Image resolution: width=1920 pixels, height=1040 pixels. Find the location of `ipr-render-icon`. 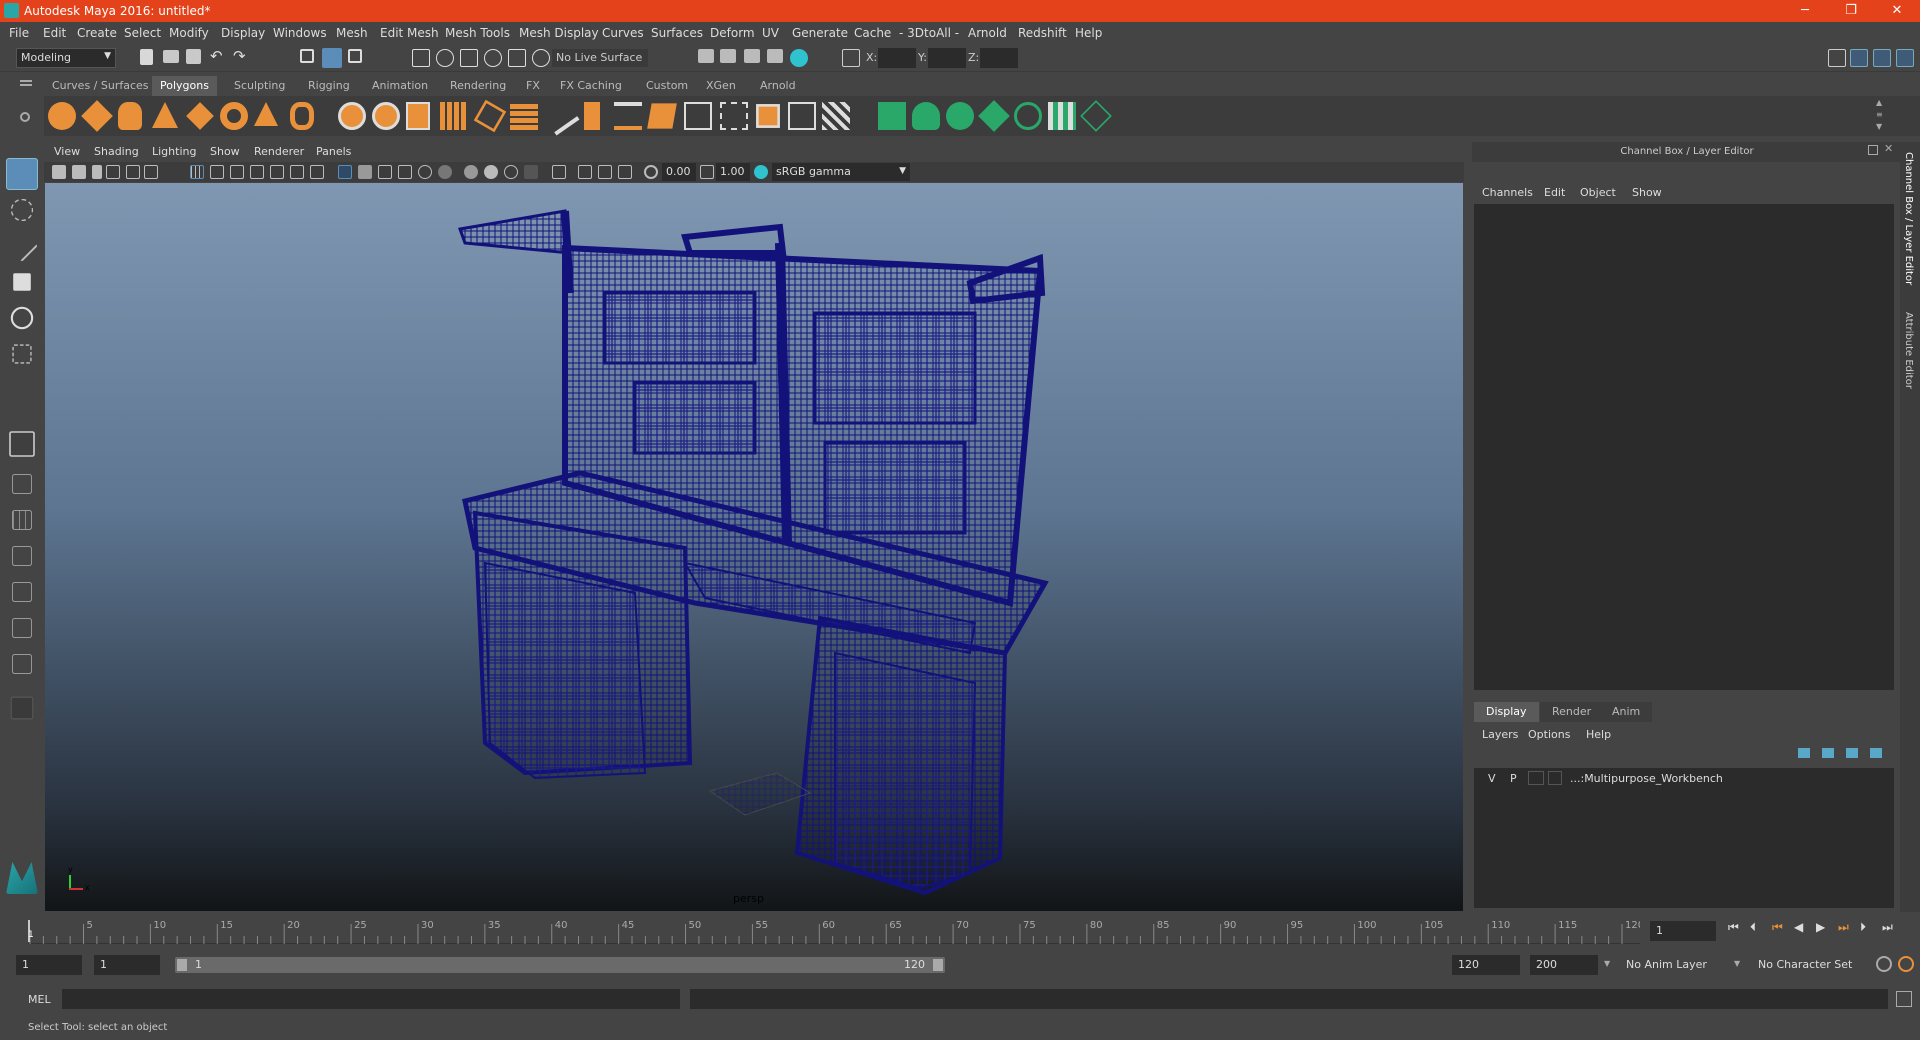

ipr-render-icon is located at coordinates (752, 56).